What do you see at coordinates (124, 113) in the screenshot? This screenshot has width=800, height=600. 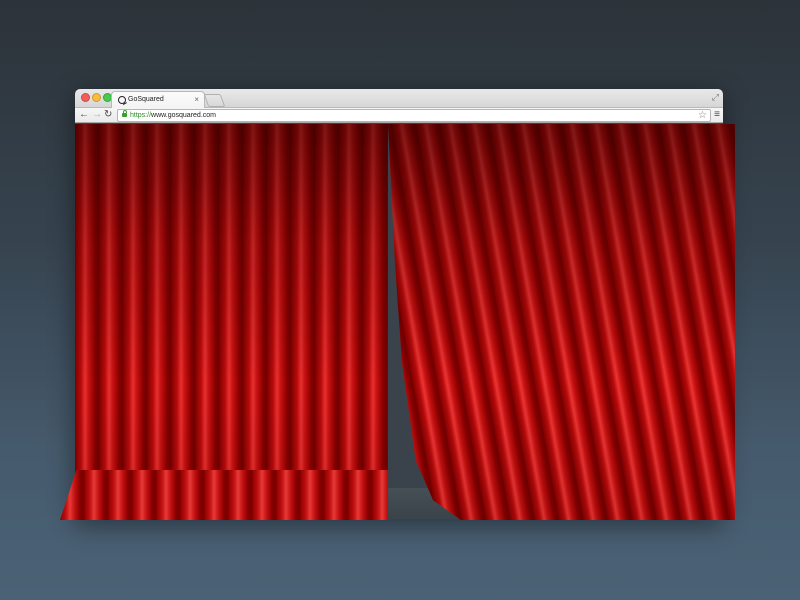 I see `lock-icon` at bounding box center [124, 113].